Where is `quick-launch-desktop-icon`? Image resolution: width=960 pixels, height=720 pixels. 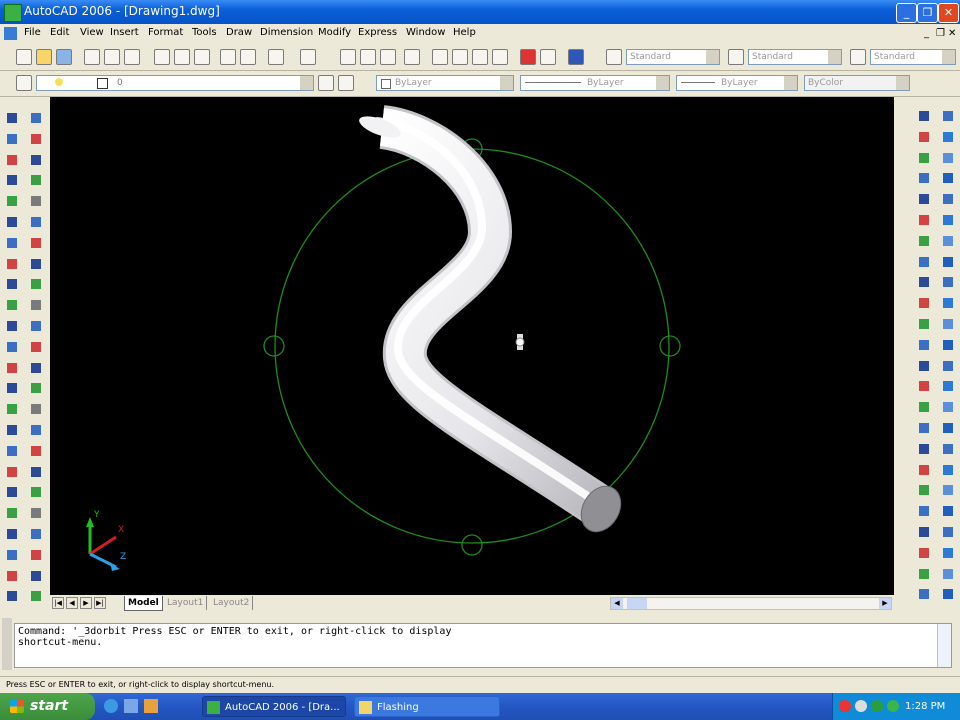 quick-launch-desktop-icon is located at coordinates (131, 706).